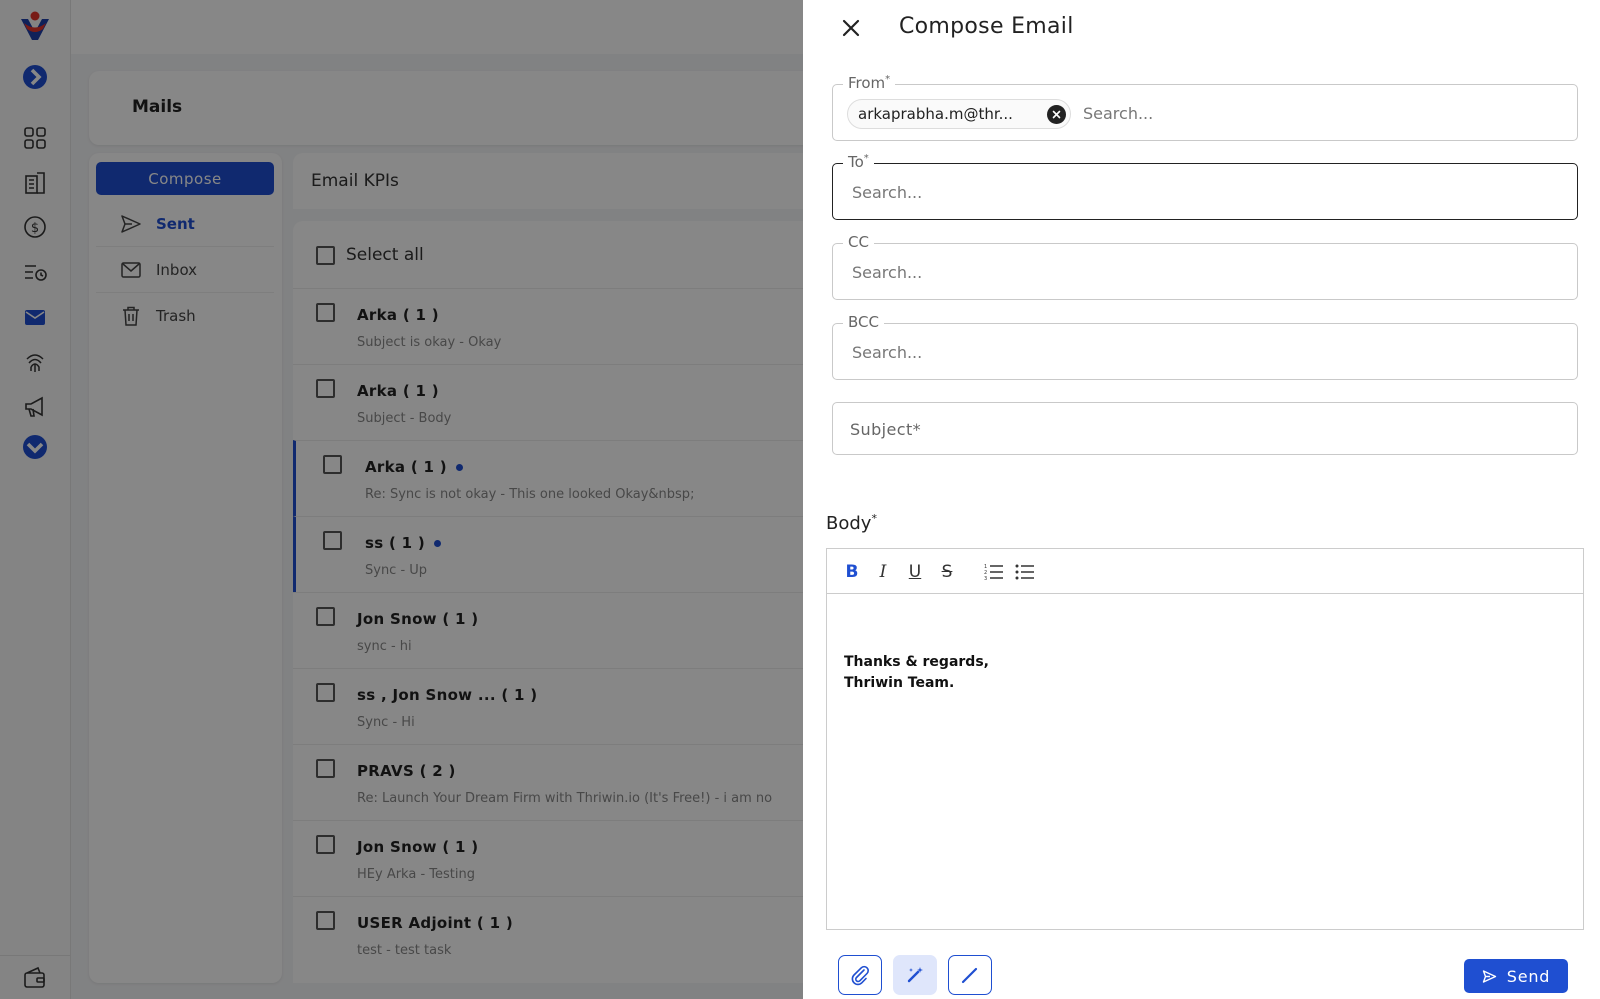 The image size is (1600, 999). What do you see at coordinates (1202, 272) in the screenshot?
I see `cc-search-input` at bounding box center [1202, 272].